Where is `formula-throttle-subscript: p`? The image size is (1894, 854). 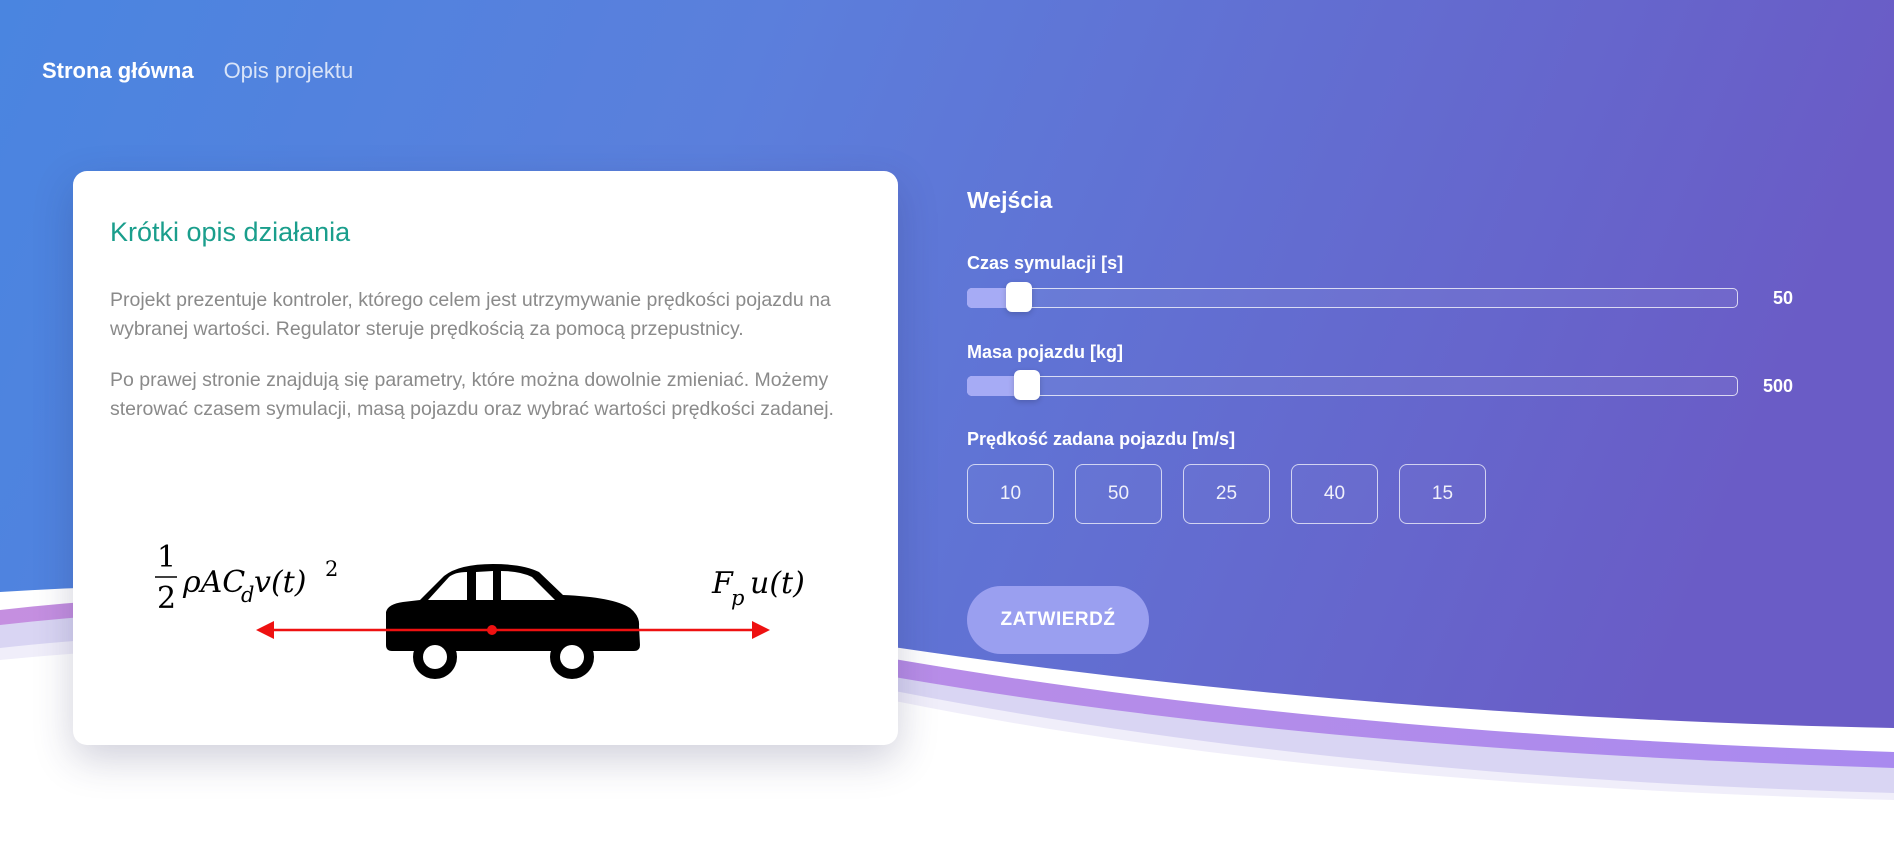 formula-throttle-subscript: p is located at coordinates (737, 598).